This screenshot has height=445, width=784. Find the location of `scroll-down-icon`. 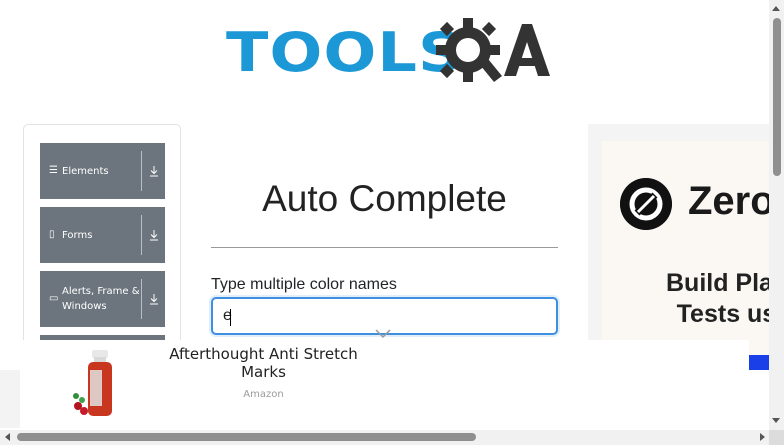

scroll-down-icon is located at coordinates (776, 420).